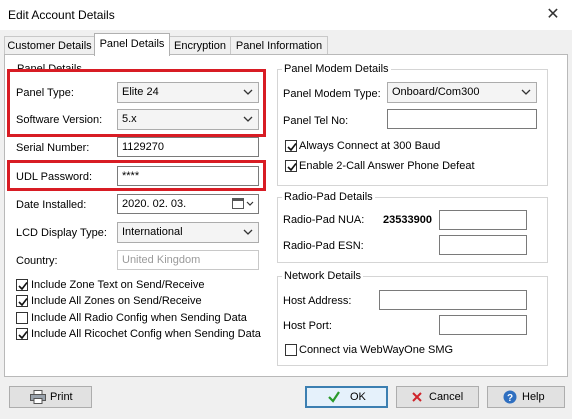 The image size is (572, 419). Describe the element at coordinates (307, 326) in the screenshot. I see `host-port-label: Host Port:` at that location.